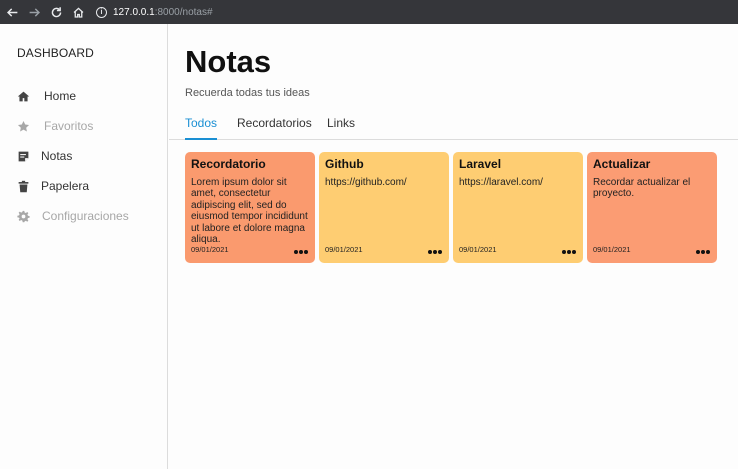  Describe the element at coordinates (341, 128) in the screenshot. I see `tab-links: Links` at that location.